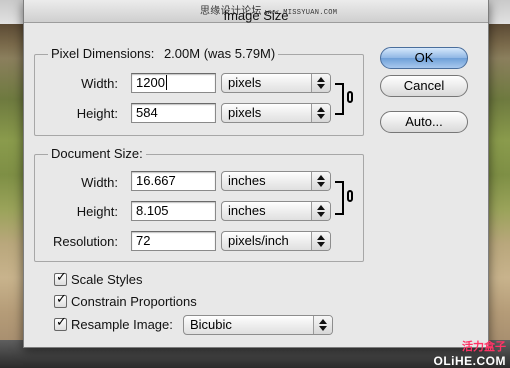 Image resolution: width=510 pixels, height=368 pixels. What do you see at coordinates (99, 182) in the screenshot?
I see `doc-width-label: Width:` at bounding box center [99, 182].